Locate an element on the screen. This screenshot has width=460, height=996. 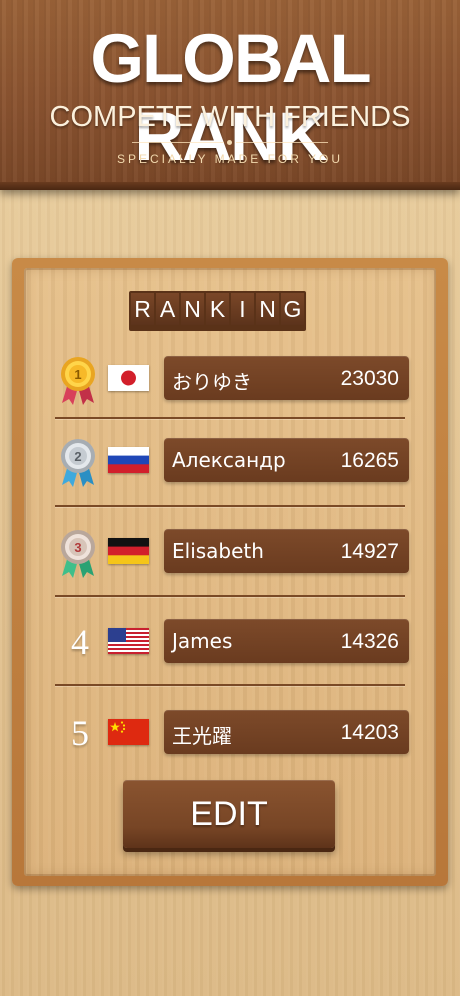
player-score: 14203 is located at coordinates (369, 732).